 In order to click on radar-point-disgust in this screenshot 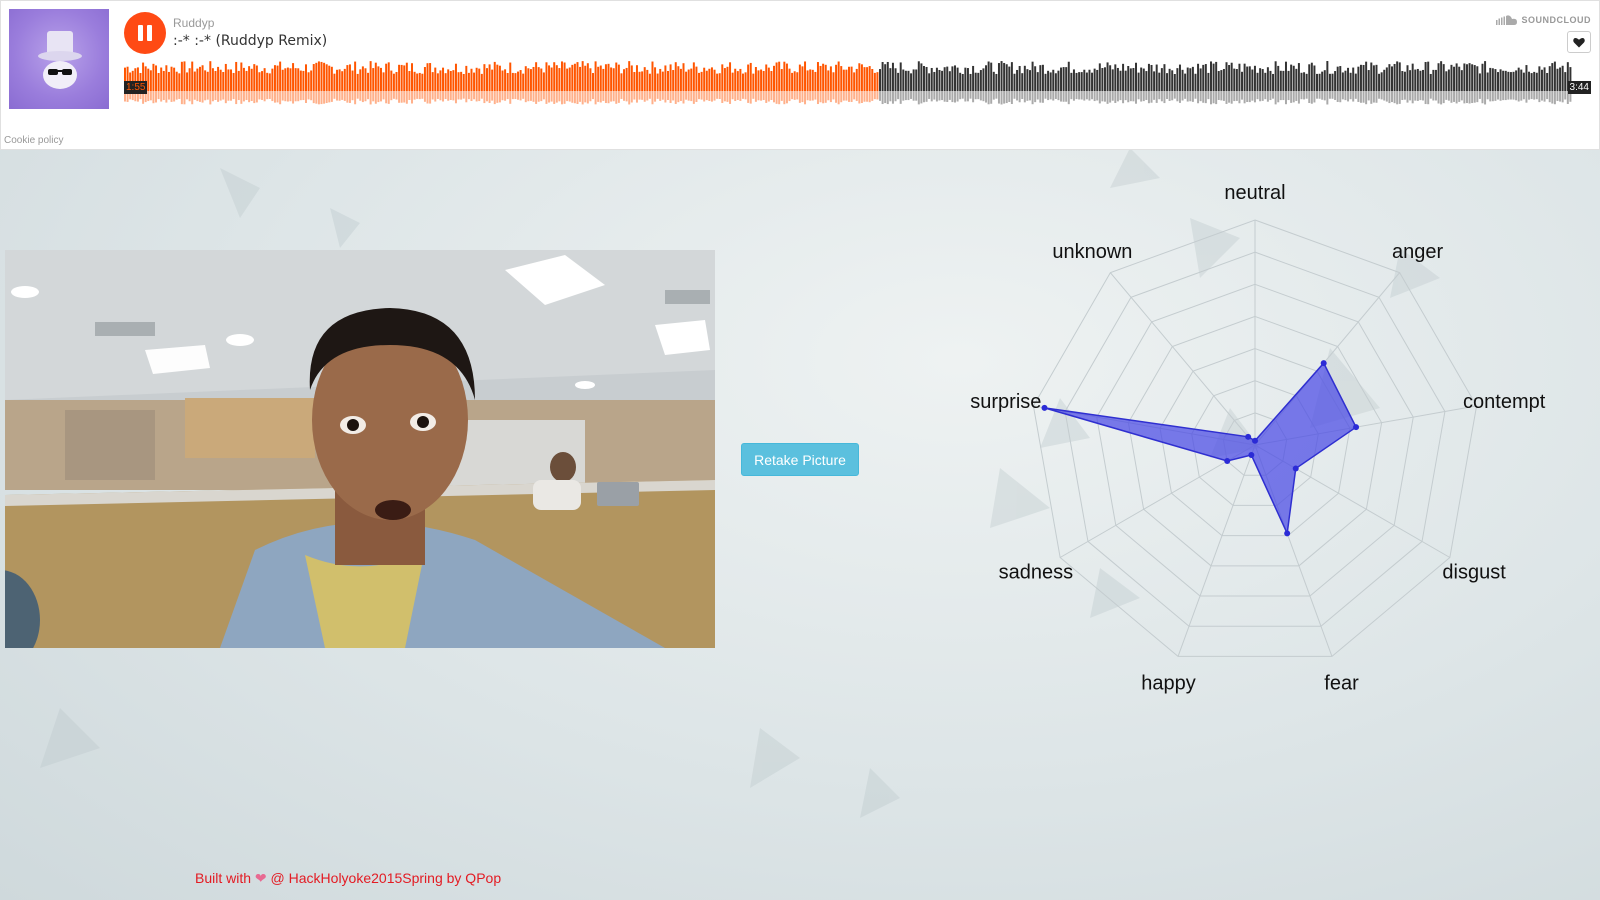, I will do `click(1295, 468)`.